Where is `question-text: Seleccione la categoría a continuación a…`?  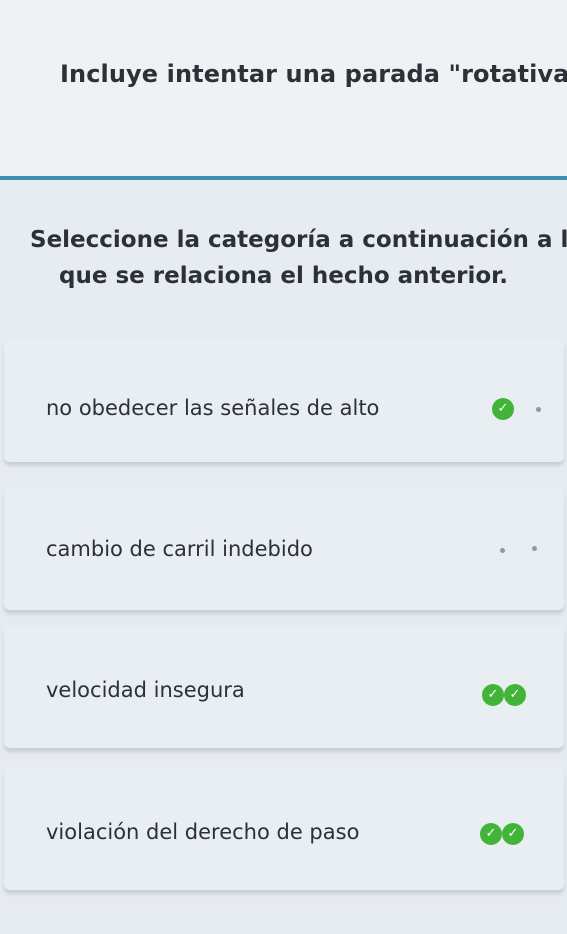 question-text: Seleccione la categoría a continuación a… is located at coordinates (283, 258).